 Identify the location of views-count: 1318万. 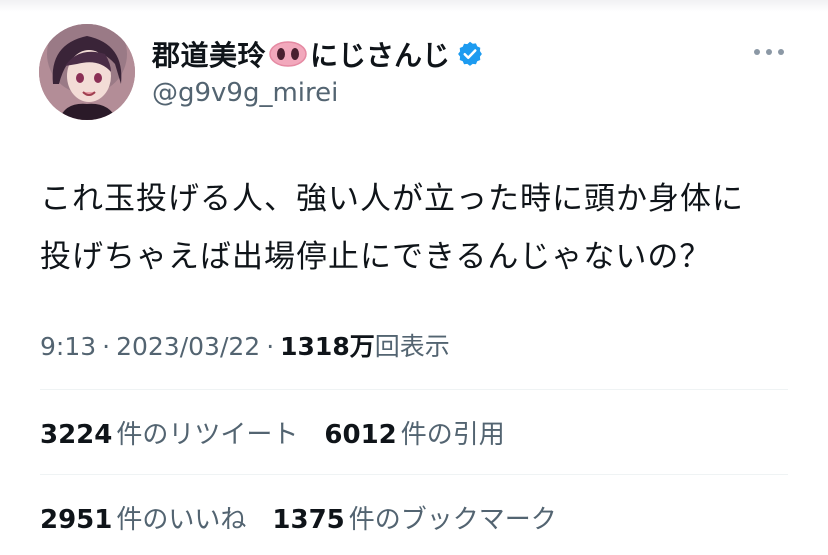
(327, 346).